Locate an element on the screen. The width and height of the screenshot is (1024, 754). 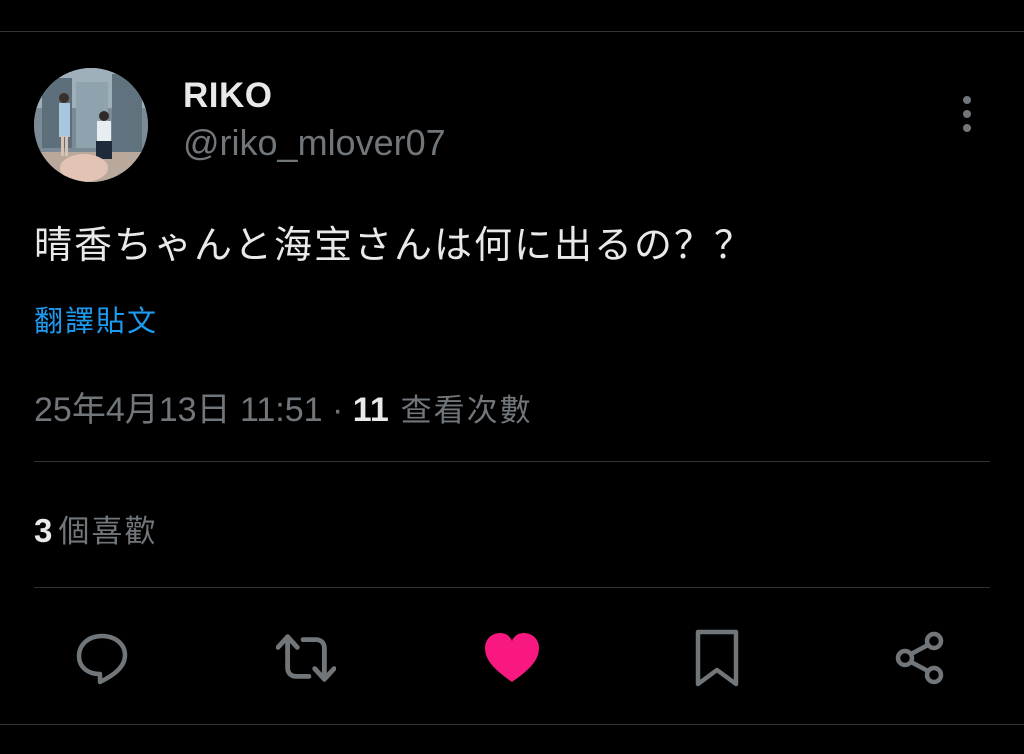
retweet-button is located at coordinates (306, 658).